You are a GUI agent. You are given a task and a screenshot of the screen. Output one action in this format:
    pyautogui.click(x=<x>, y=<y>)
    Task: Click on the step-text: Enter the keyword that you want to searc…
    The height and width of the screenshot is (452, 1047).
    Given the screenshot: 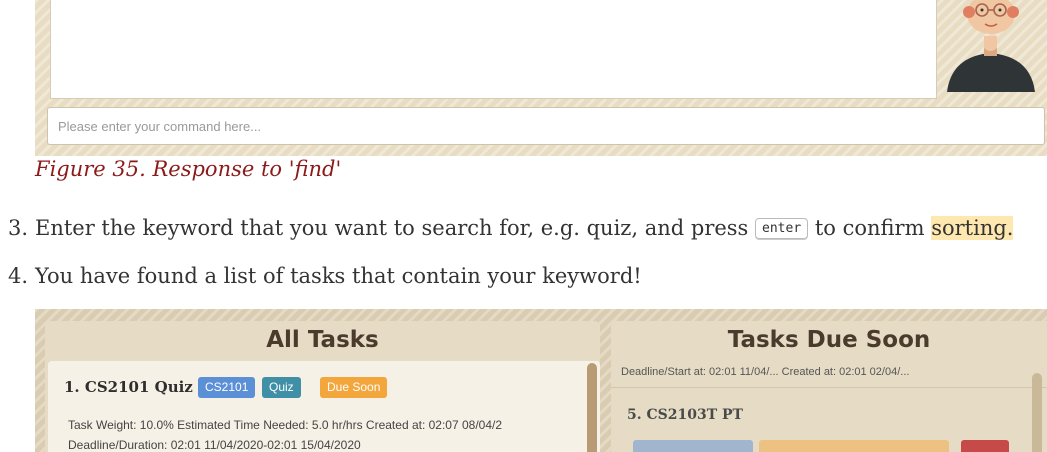 What is the action you would take?
    pyautogui.click(x=392, y=228)
    